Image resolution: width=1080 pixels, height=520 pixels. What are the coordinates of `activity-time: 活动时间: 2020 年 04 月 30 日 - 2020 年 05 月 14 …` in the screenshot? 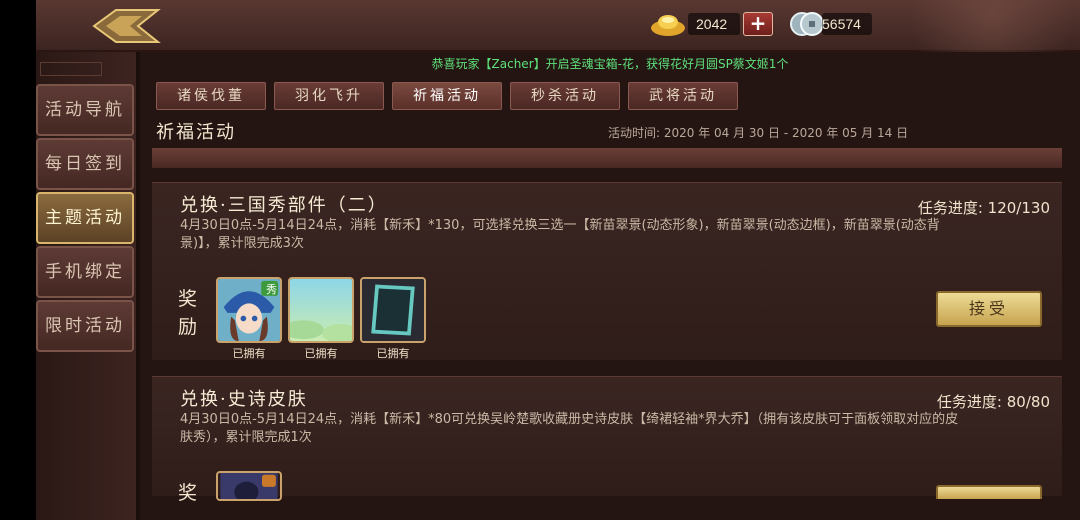 It's located at (758, 133).